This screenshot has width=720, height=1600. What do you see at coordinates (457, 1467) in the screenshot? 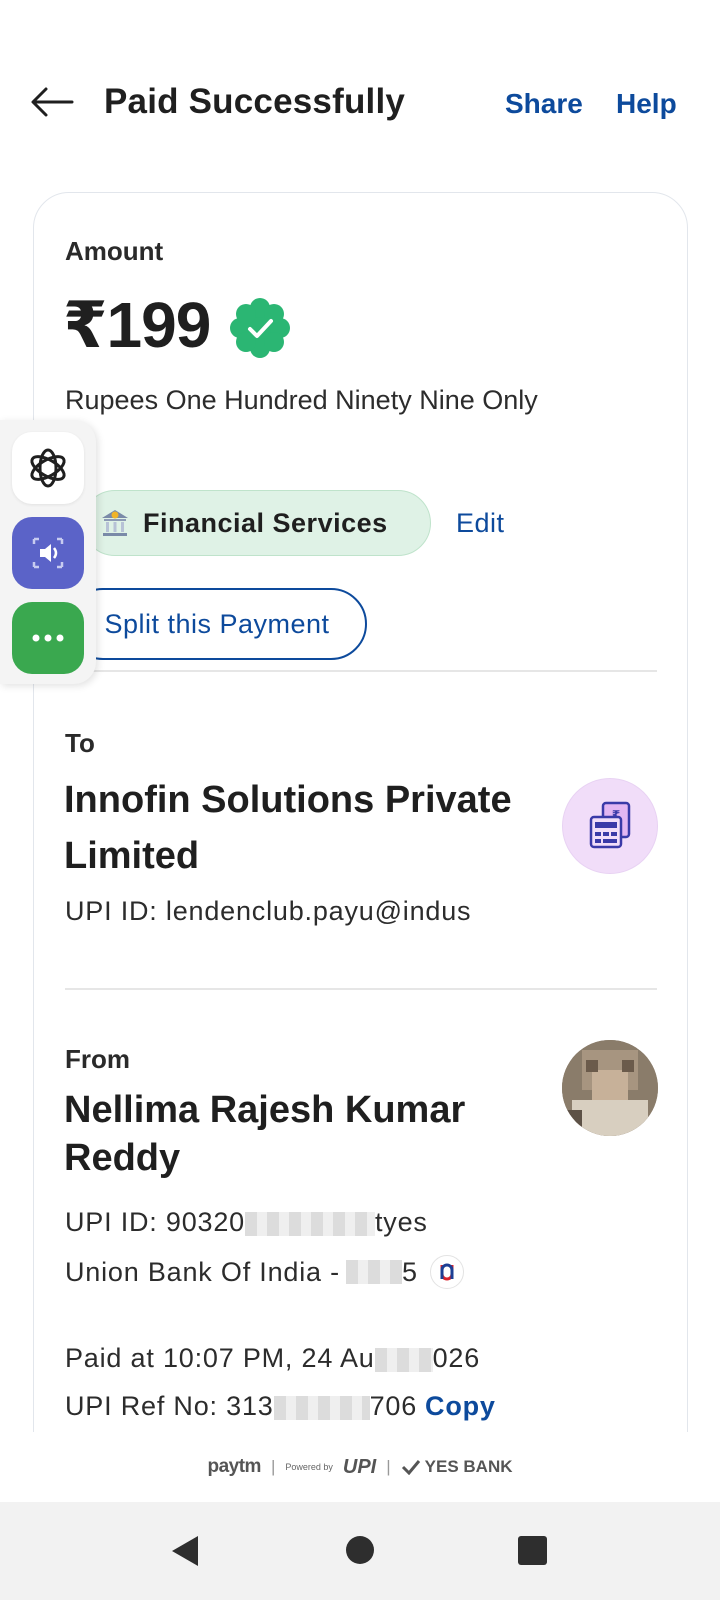
I see `yes-bank-logo: YES BANK` at bounding box center [457, 1467].